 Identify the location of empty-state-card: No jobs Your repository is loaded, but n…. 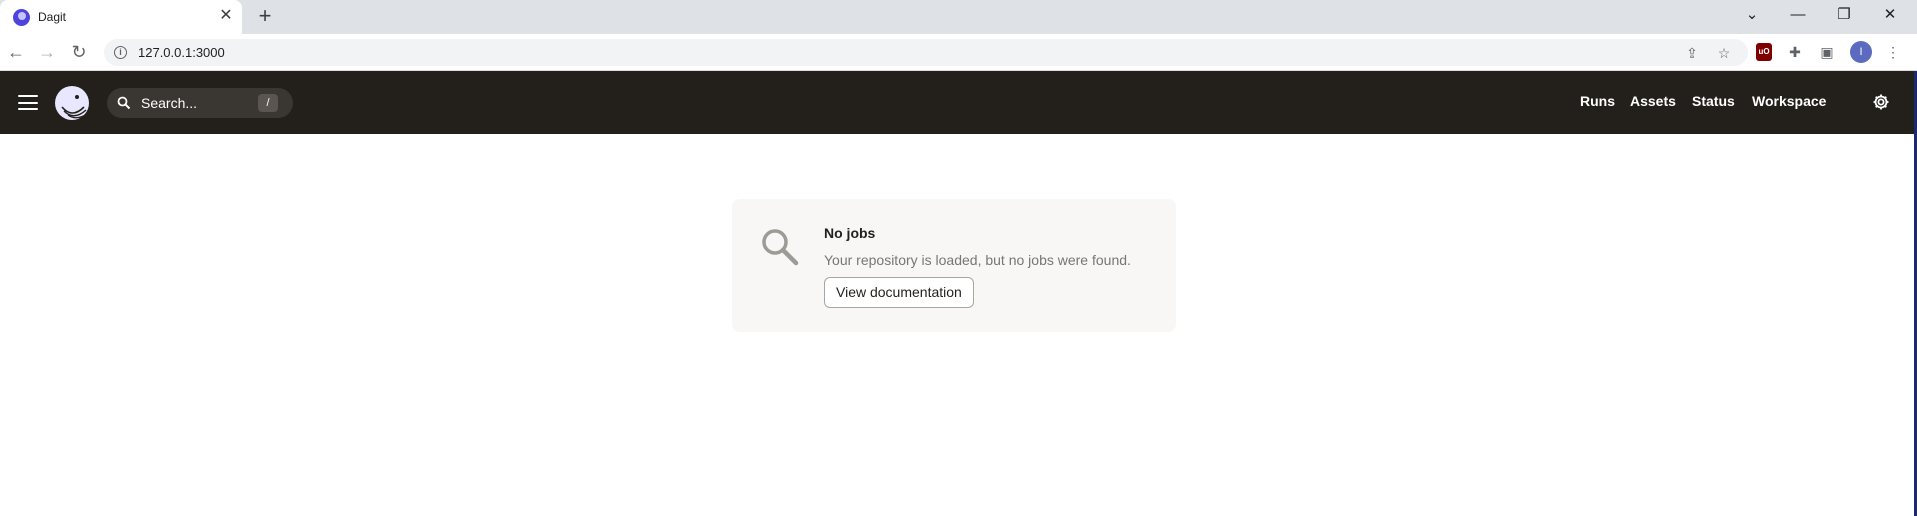
(954, 265).